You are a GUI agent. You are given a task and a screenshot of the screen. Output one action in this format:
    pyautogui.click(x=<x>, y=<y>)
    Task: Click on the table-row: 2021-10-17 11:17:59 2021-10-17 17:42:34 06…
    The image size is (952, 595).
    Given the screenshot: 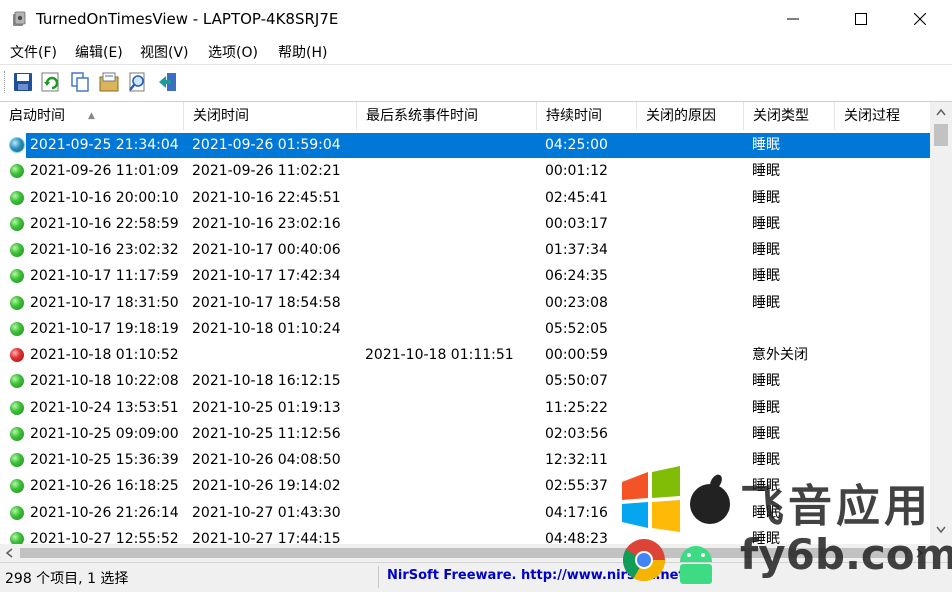 What is the action you would take?
    pyautogui.click(x=465, y=276)
    